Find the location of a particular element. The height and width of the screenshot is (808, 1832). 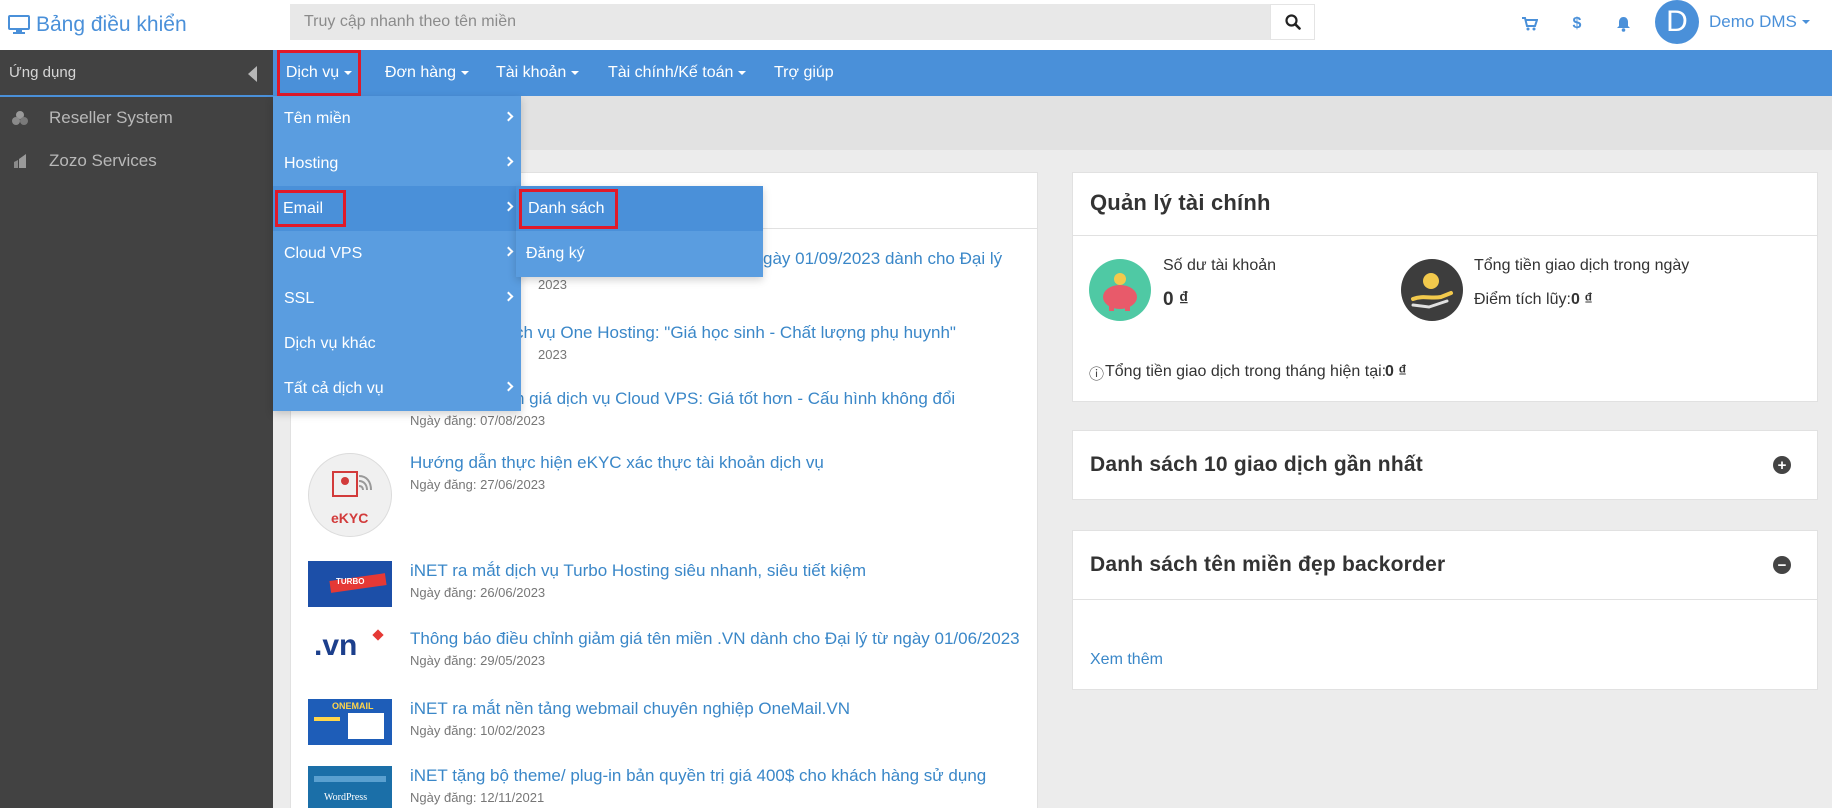

notifications-button is located at coordinates (1623, 24).